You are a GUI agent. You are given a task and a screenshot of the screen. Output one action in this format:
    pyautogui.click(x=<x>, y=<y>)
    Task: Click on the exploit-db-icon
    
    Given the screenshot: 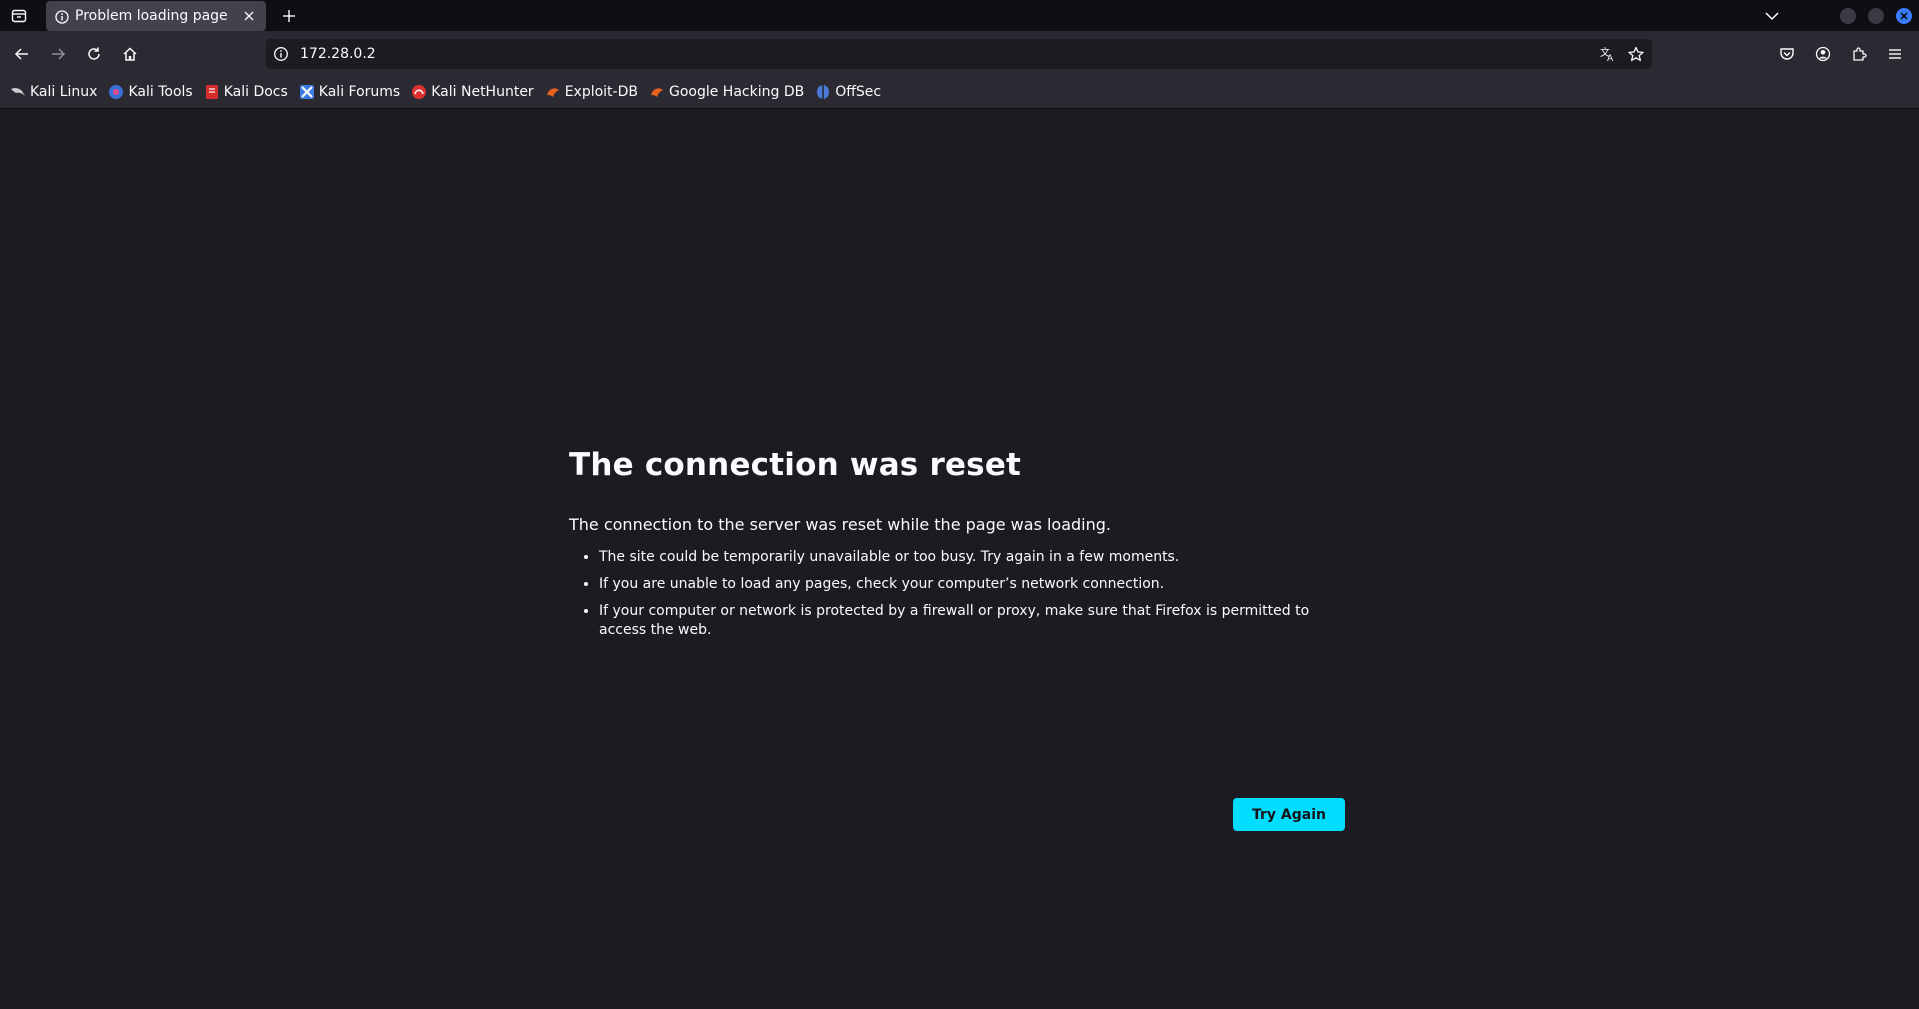 What is the action you would take?
    pyautogui.click(x=553, y=92)
    